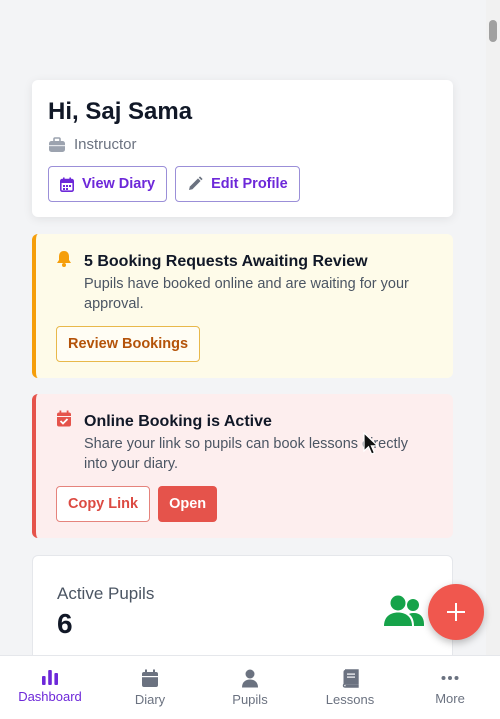  What do you see at coordinates (493, 31) in the screenshot?
I see `scrollbar-thumb` at bounding box center [493, 31].